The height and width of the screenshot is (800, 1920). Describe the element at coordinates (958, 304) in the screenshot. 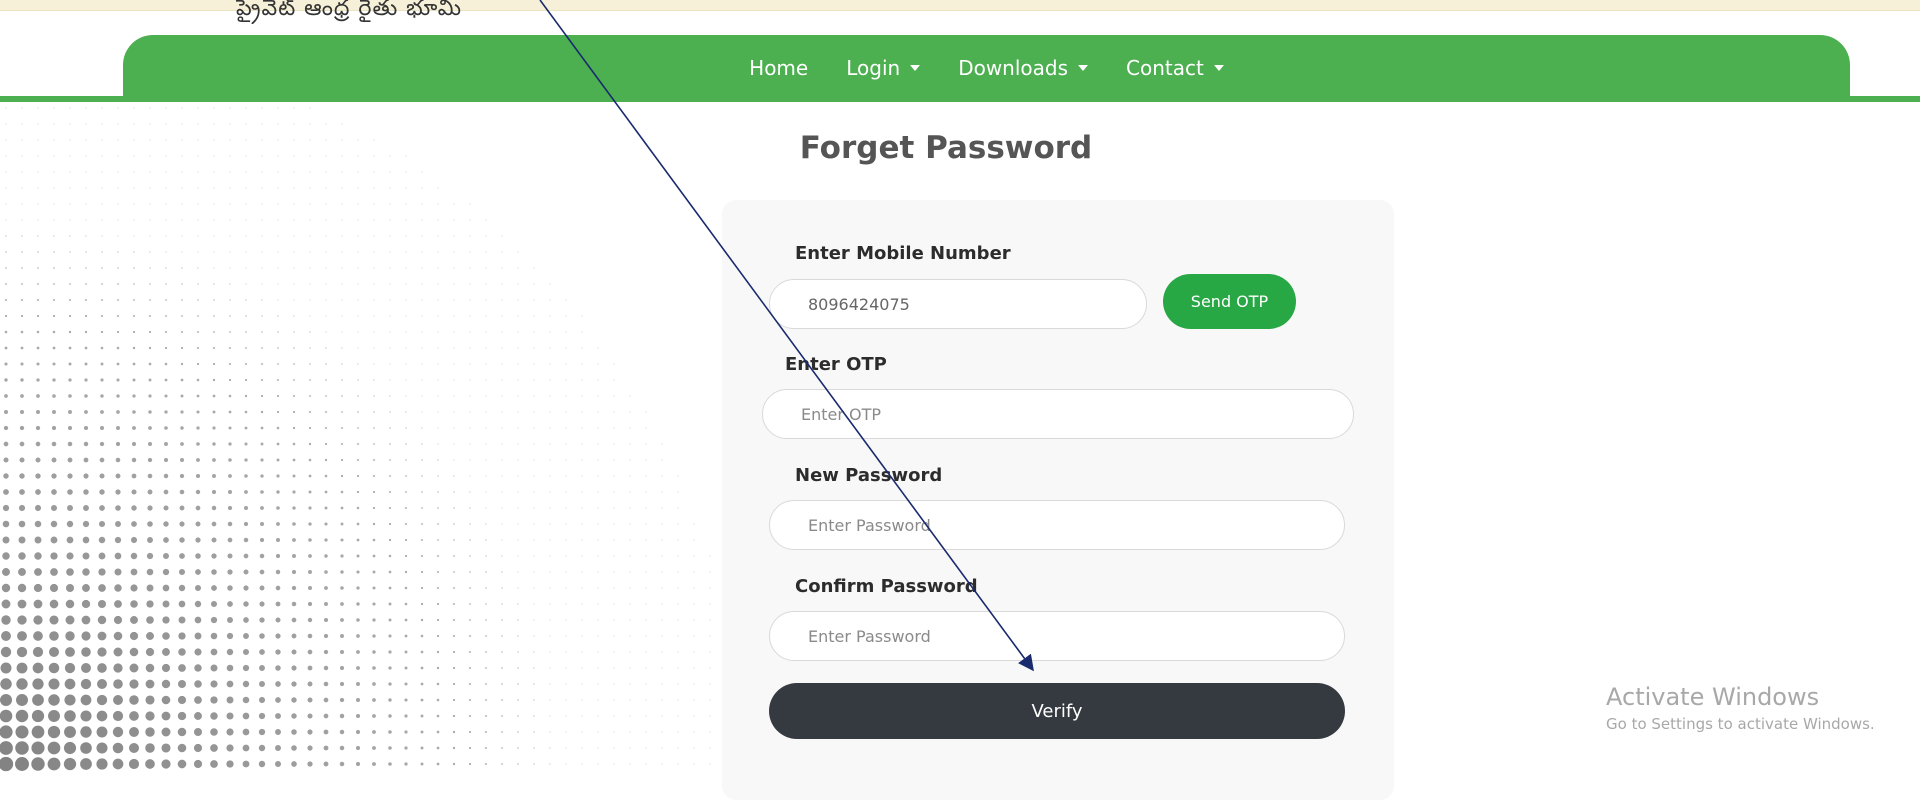

I see `mobile-number-input` at that location.